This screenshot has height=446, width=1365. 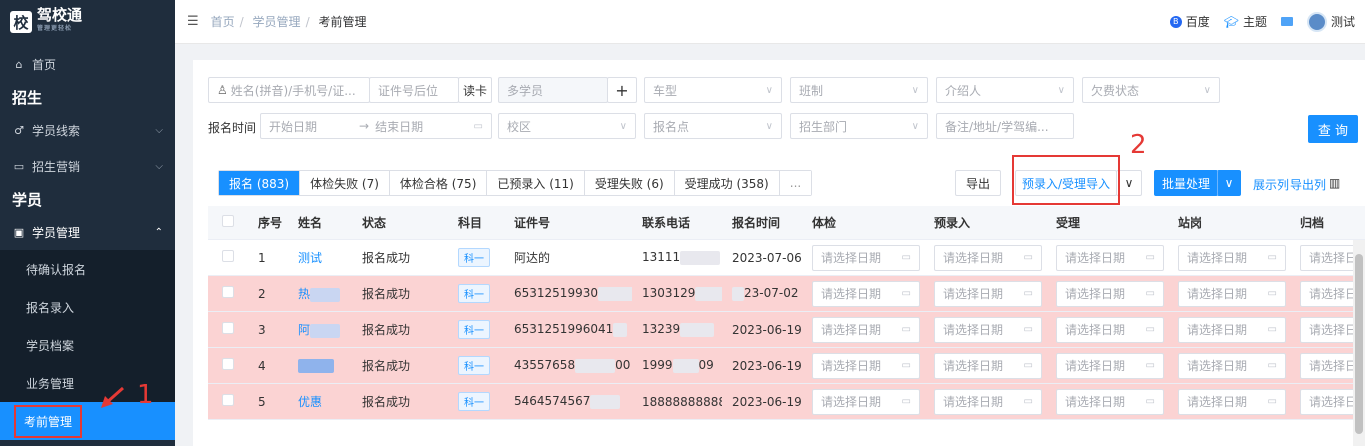 I want to click on scrollbar-thumb, so click(x=1359, y=344).